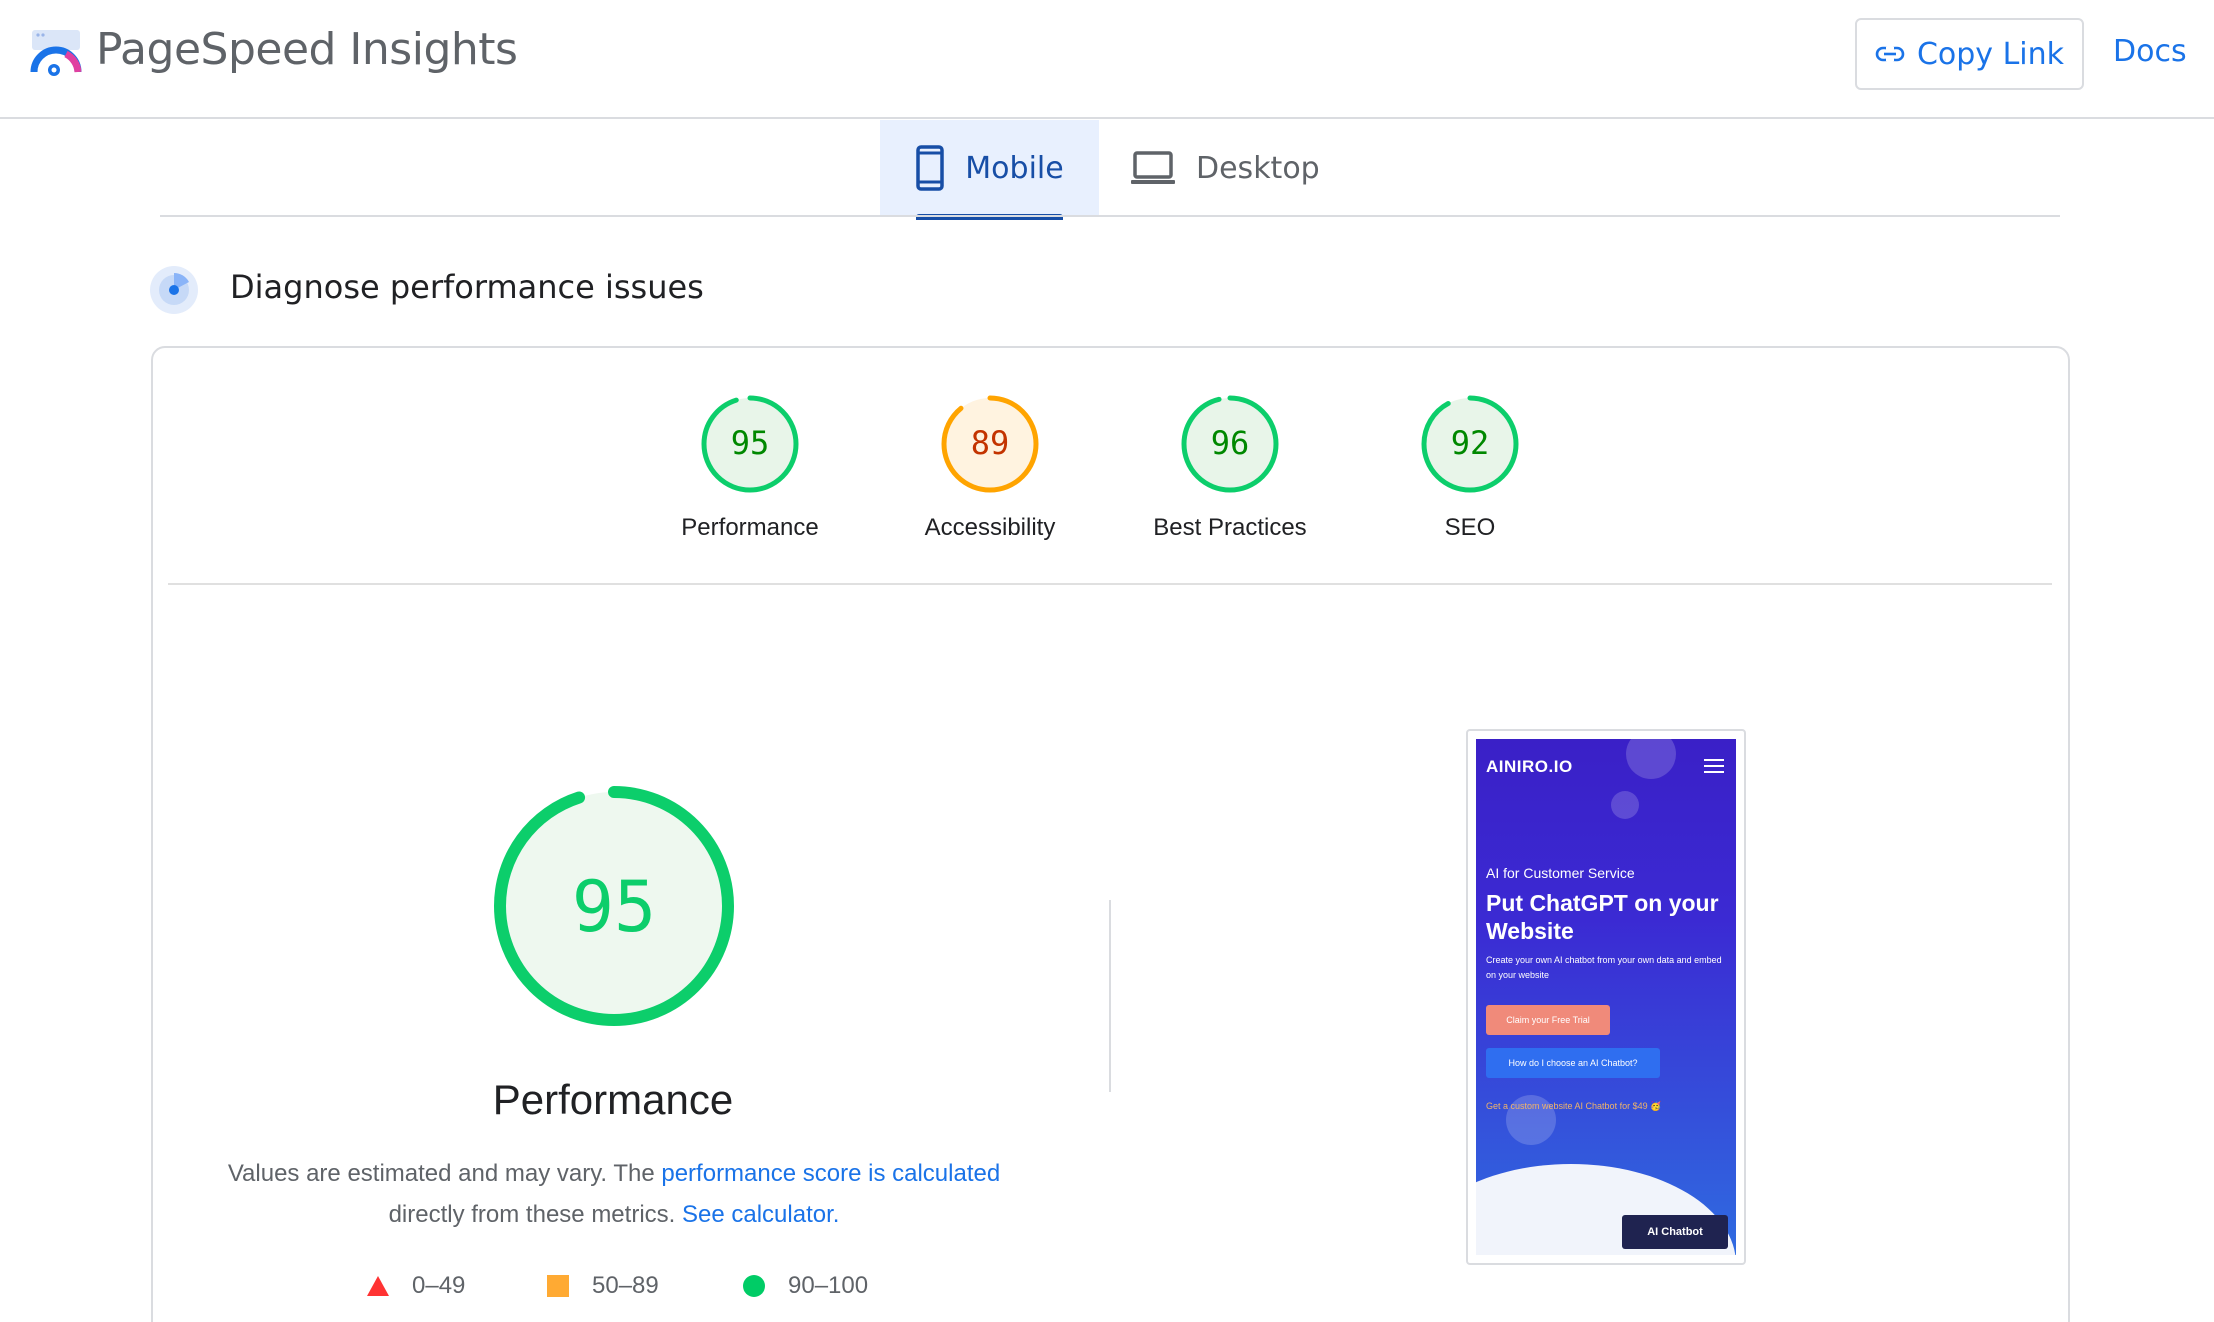  I want to click on vertical-divider, so click(1110, 996).